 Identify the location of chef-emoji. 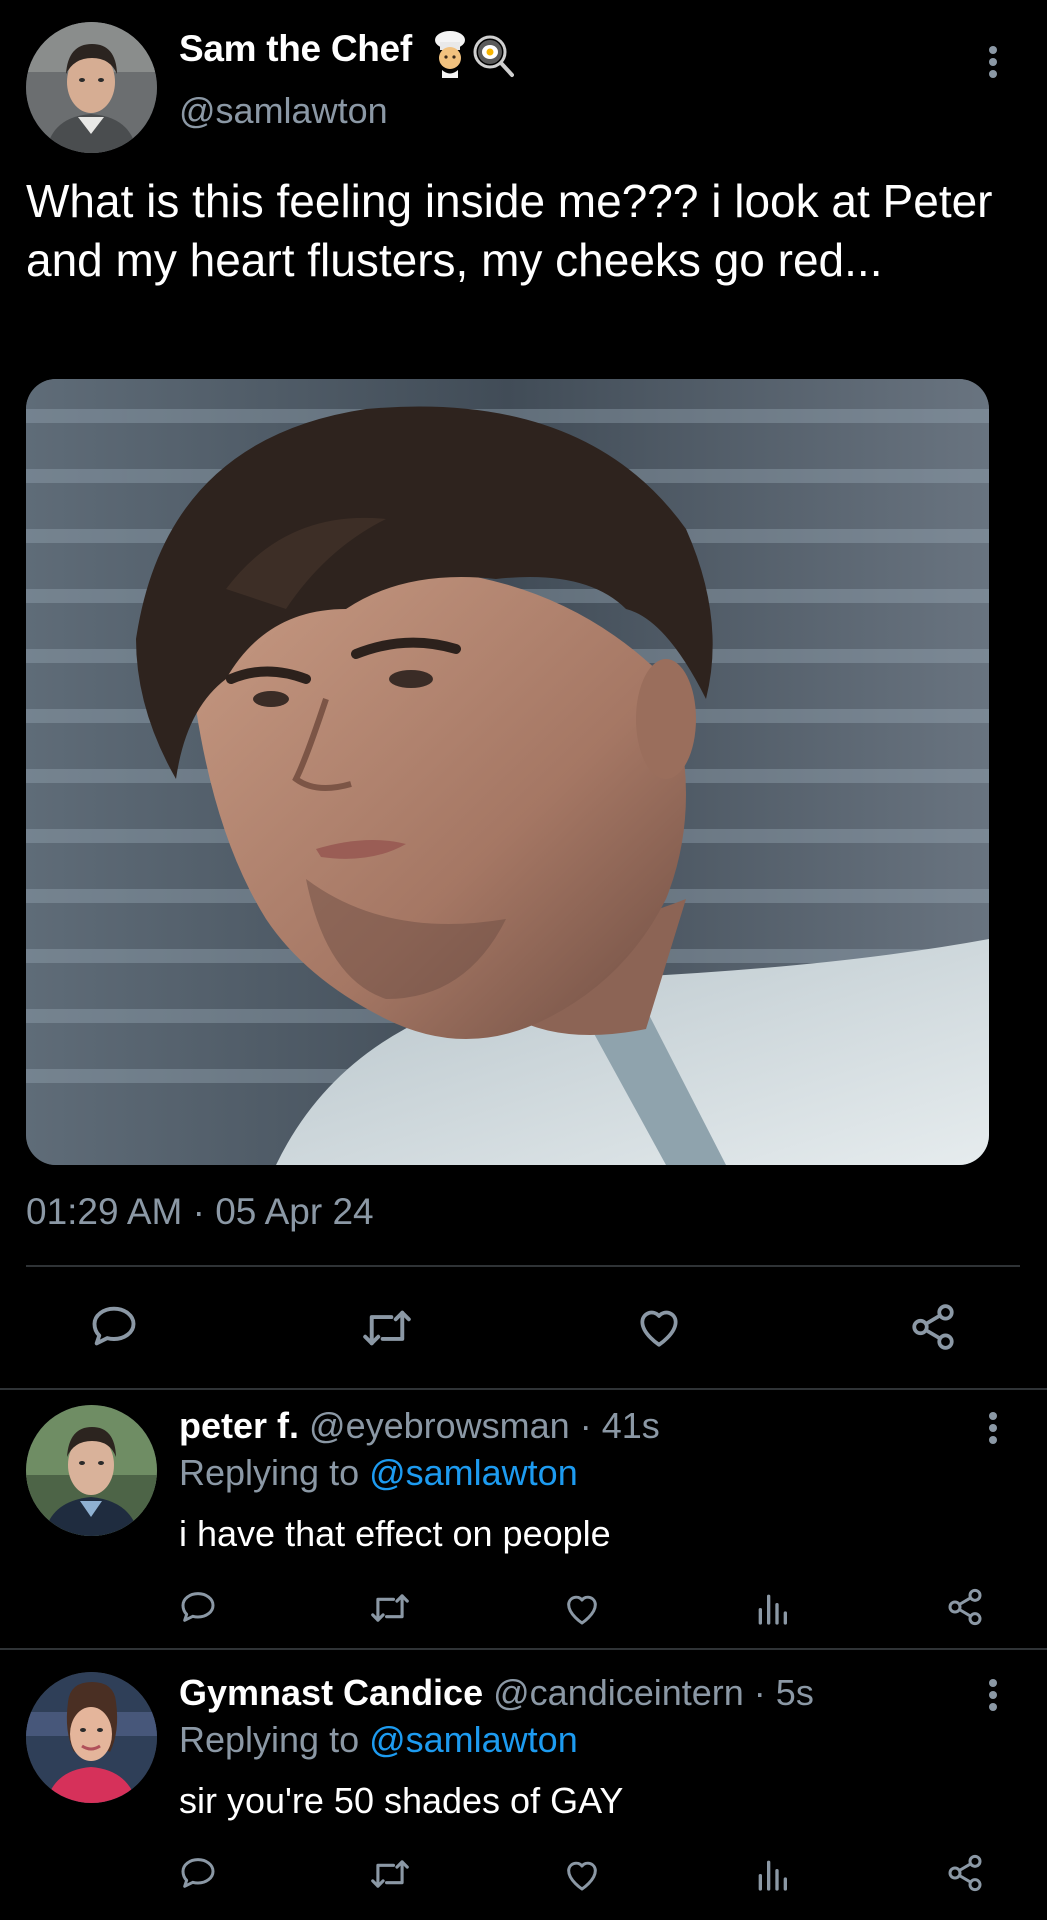
(474, 54).